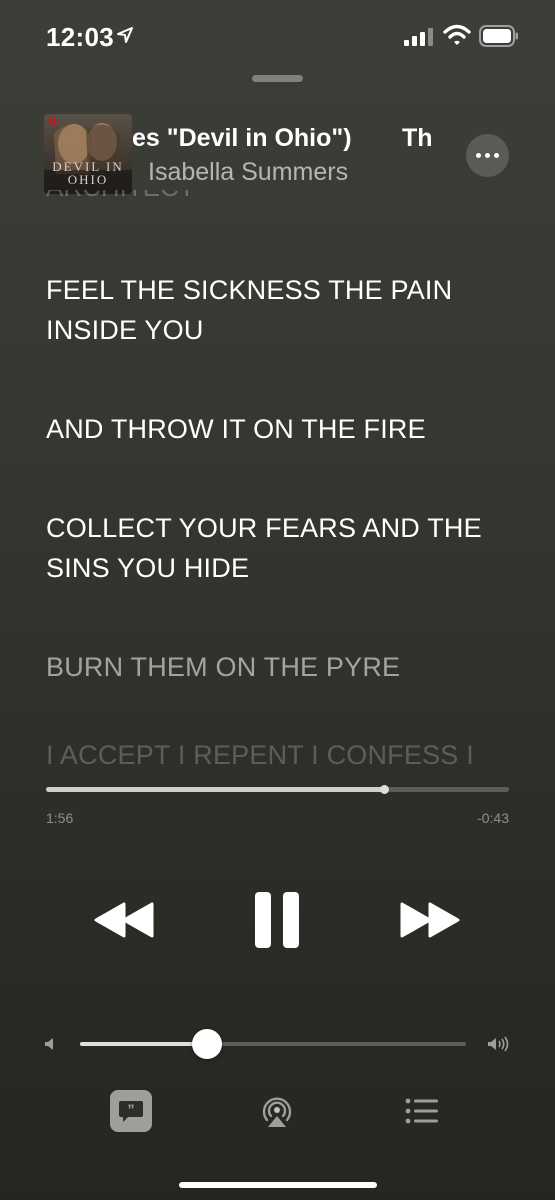 The image size is (555, 1200). What do you see at coordinates (248, 172) in the screenshot?
I see `artist-name: Isabella Summers` at bounding box center [248, 172].